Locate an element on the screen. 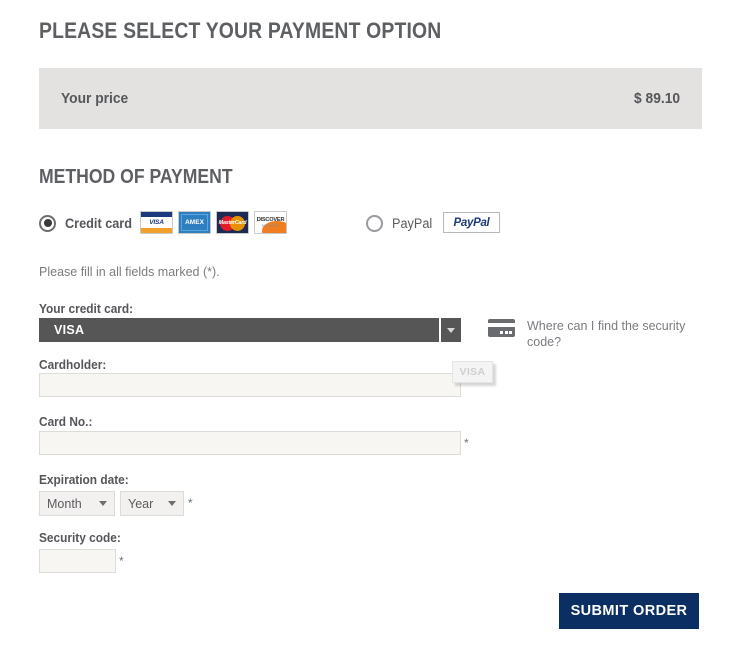  paypal-logo-text: PayPal is located at coordinates (471, 222).